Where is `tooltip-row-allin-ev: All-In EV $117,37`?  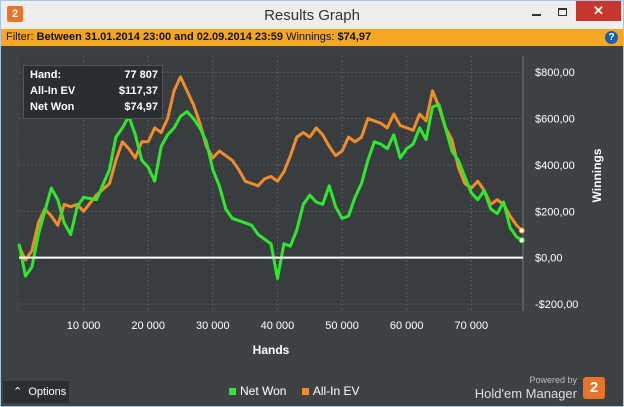 tooltip-row-allin-ev: All-In EV $117,37 is located at coordinates (94, 93).